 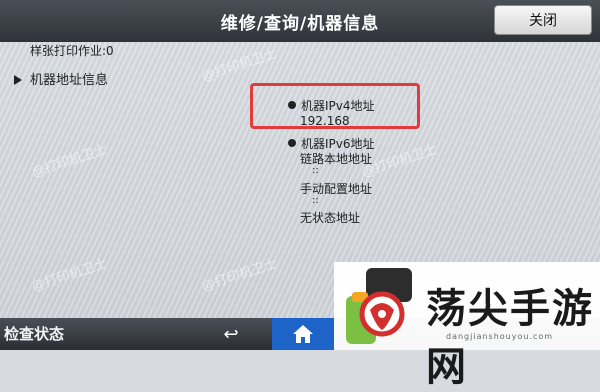 I want to click on ipv4-highlight-box, so click(x=335, y=106).